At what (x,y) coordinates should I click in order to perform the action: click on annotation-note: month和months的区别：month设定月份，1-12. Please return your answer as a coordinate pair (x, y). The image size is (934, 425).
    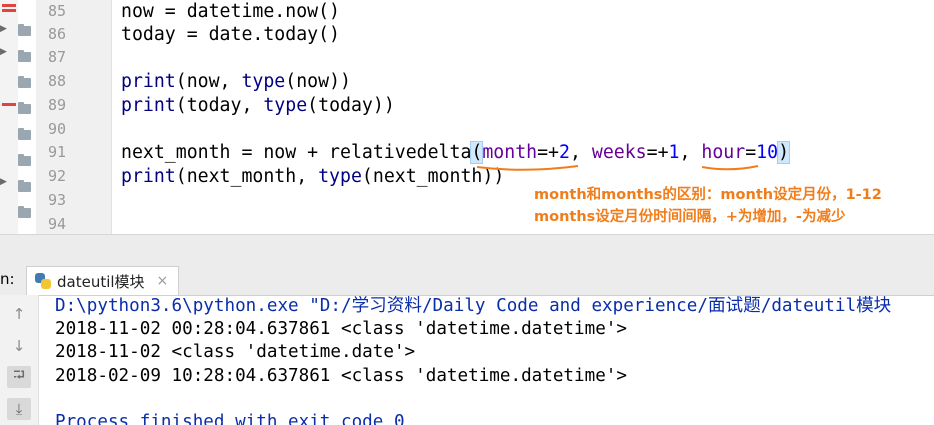
    Looking at the image, I should click on (708, 195).